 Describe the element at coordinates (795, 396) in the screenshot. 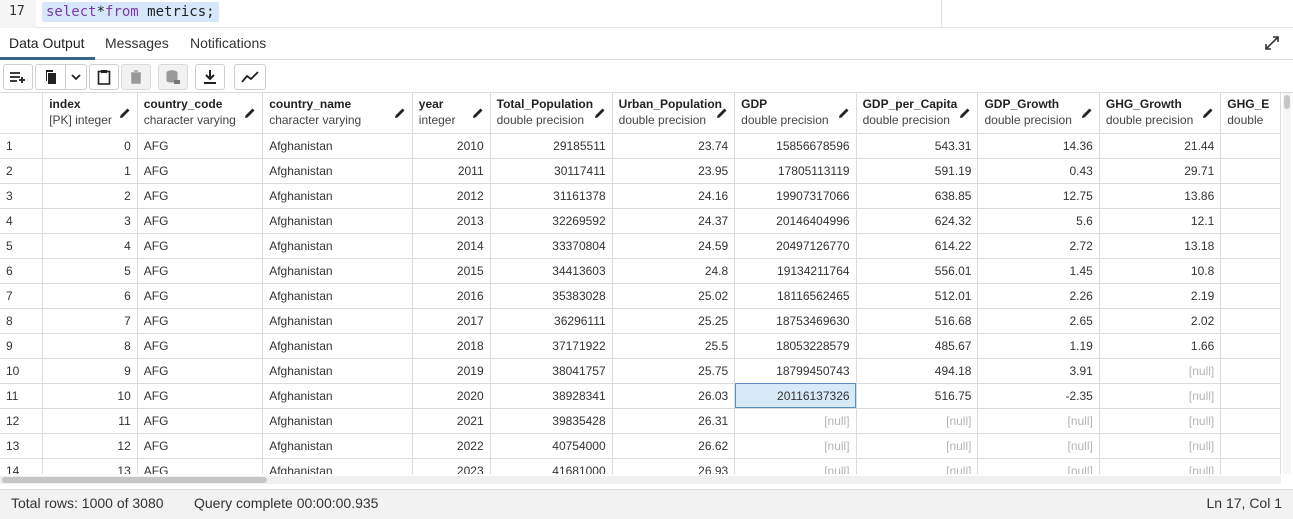

I see `selected-cell: 20116137326` at that location.